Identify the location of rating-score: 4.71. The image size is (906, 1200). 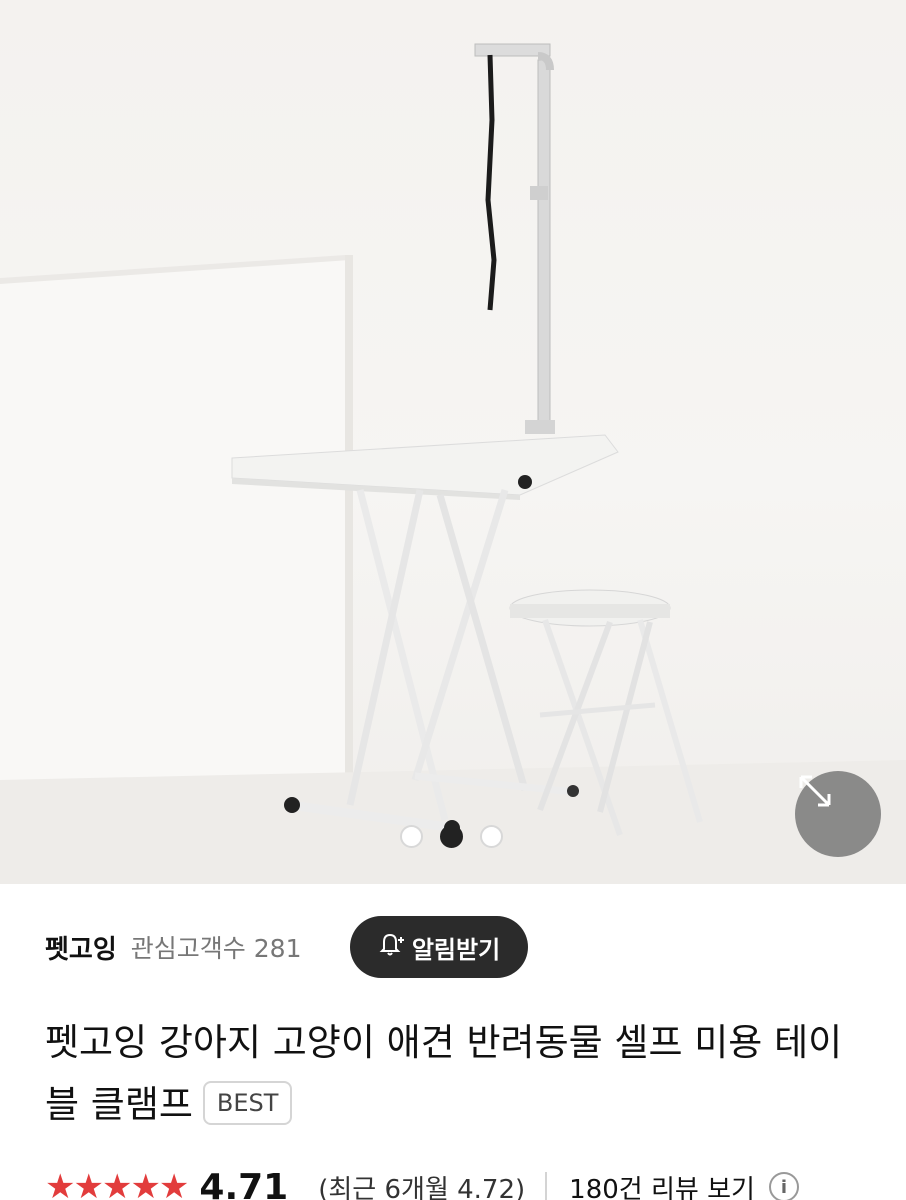
(244, 1183).